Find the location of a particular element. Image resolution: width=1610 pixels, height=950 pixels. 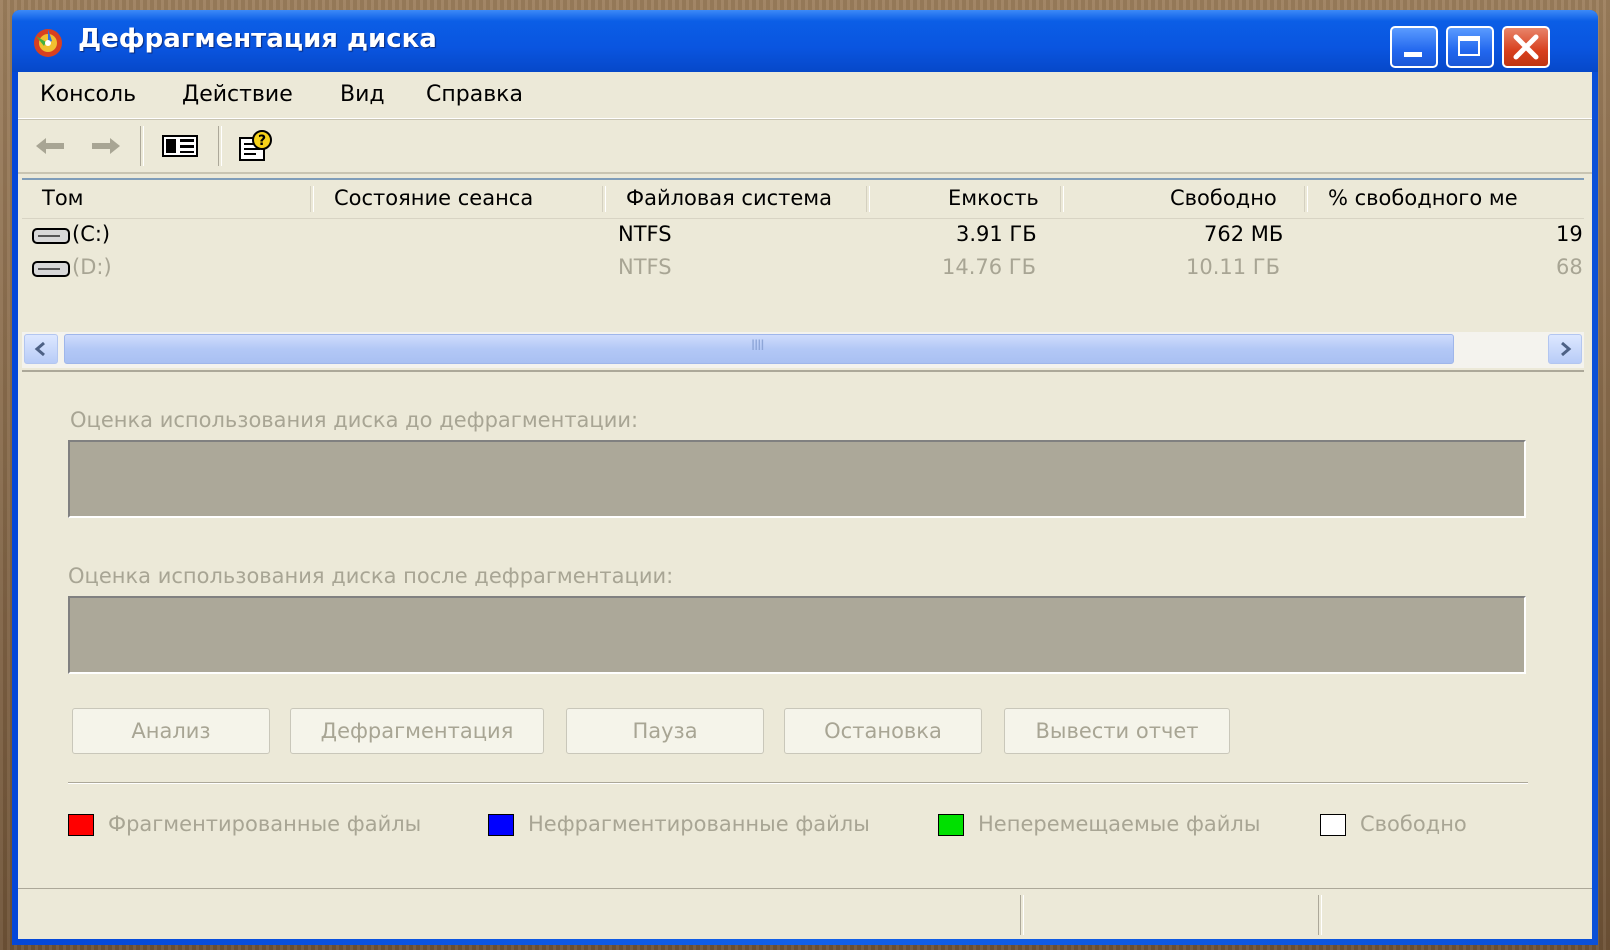

column-header-session-status: Состояние сеанса is located at coordinates (433, 198).